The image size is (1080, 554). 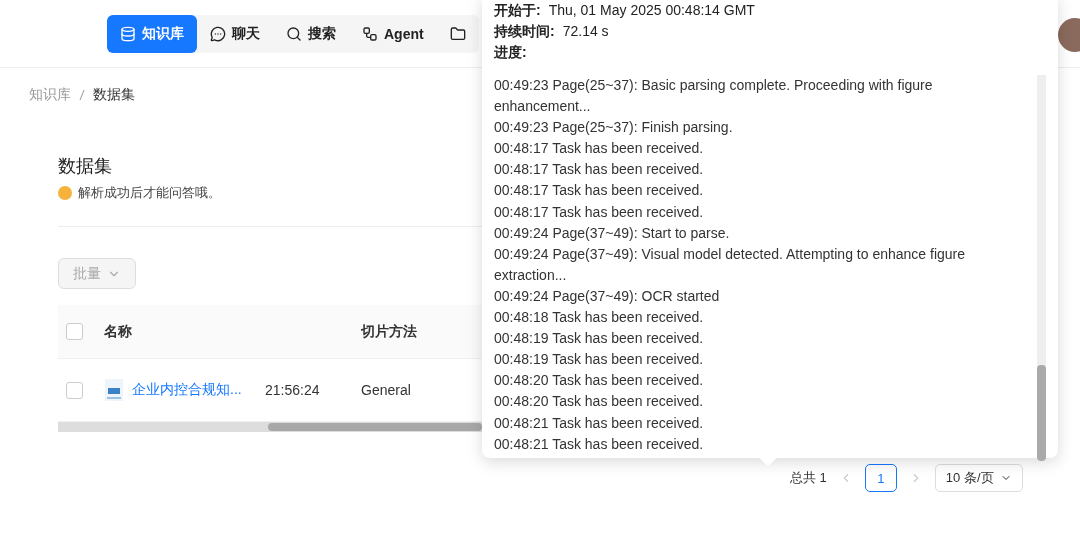 I want to click on breadcrumb-item: 知识库, so click(x=50, y=95).